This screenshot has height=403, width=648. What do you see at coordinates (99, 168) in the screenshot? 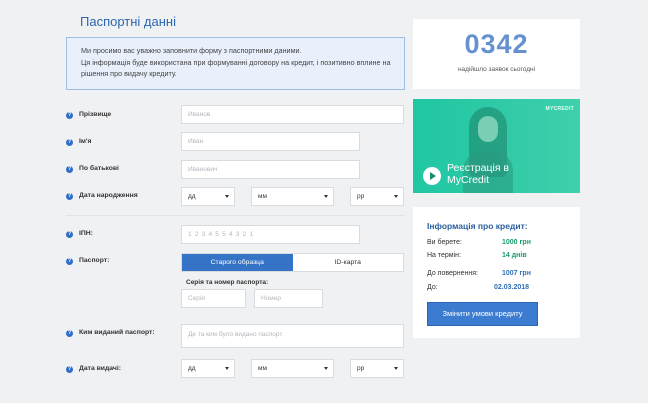
I see `patronymic-label: По батькові` at bounding box center [99, 168].